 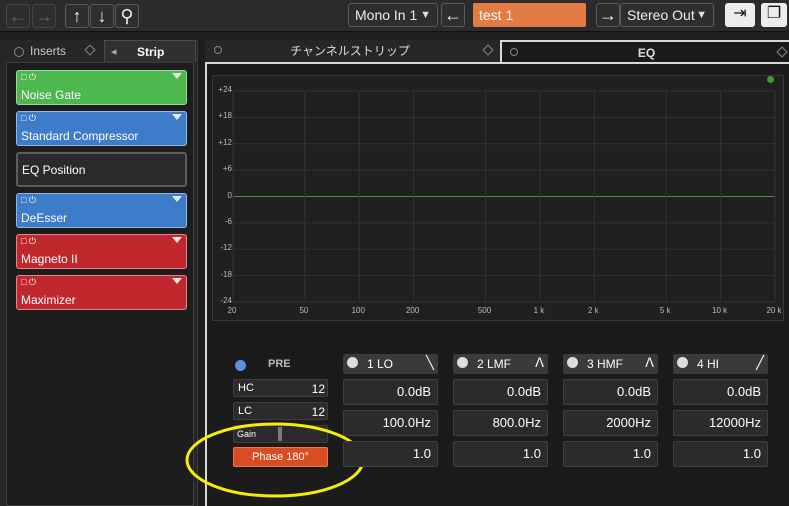 What do you see at coordinates (740, 15) in the screenshot?
I see `route-icon: ⇥` at bounding box center [740, 15].